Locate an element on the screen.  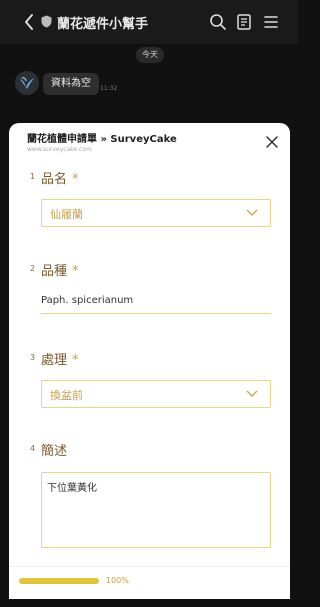
footer-divider is located at coordinates (149, 566).